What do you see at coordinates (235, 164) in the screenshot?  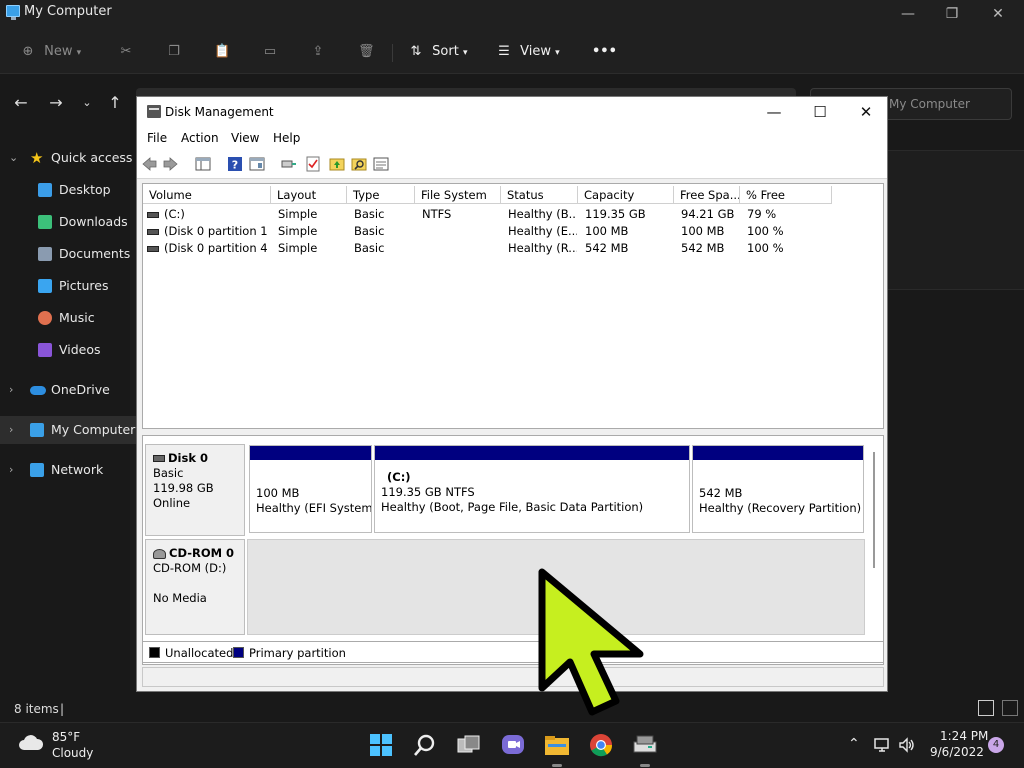 I see `help-icon: ?` at bounding box center [235, 164].